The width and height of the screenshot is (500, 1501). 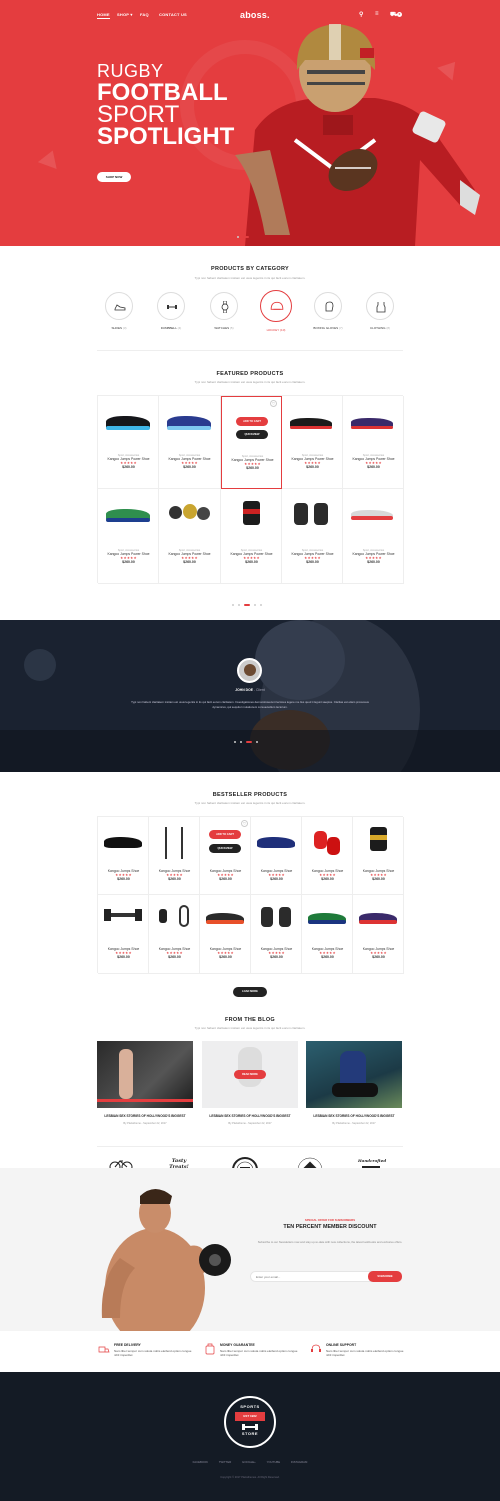 I want to click on divider, so click(x=250, y=1146).